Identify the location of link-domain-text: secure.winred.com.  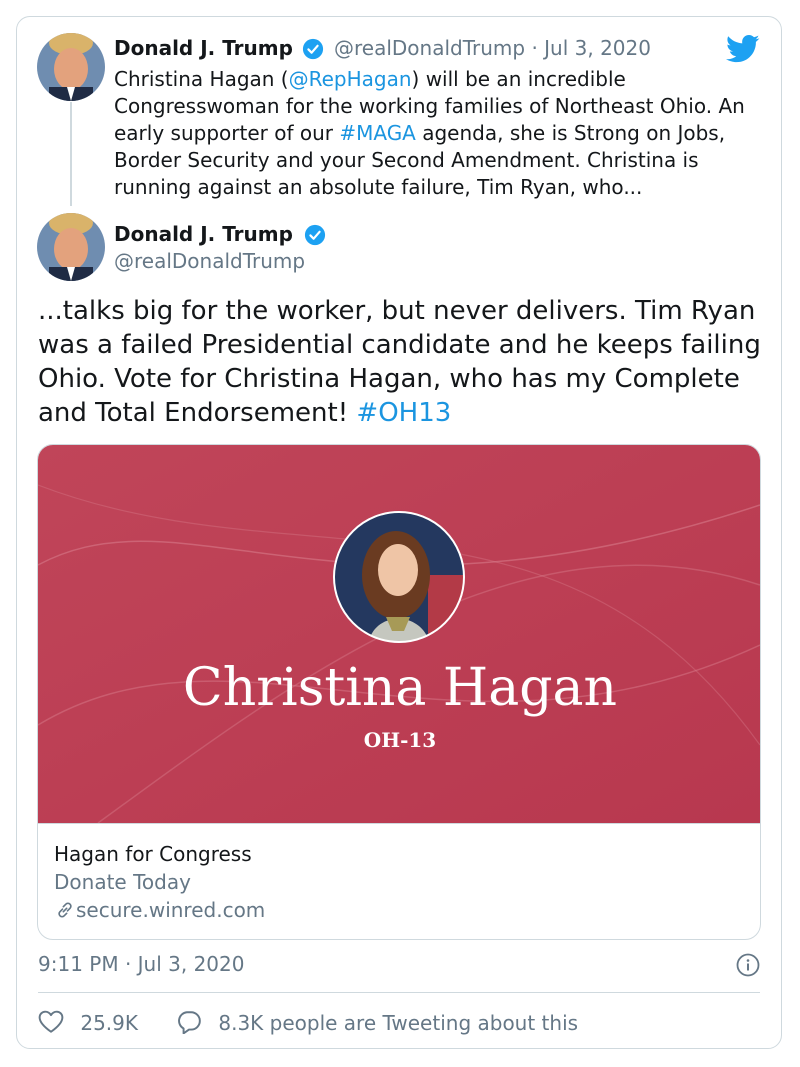
(171, 910).